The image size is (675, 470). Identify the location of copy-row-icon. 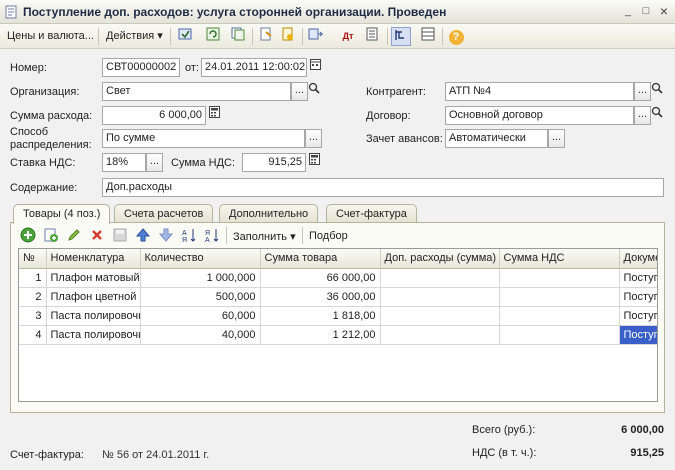
(51, 235).